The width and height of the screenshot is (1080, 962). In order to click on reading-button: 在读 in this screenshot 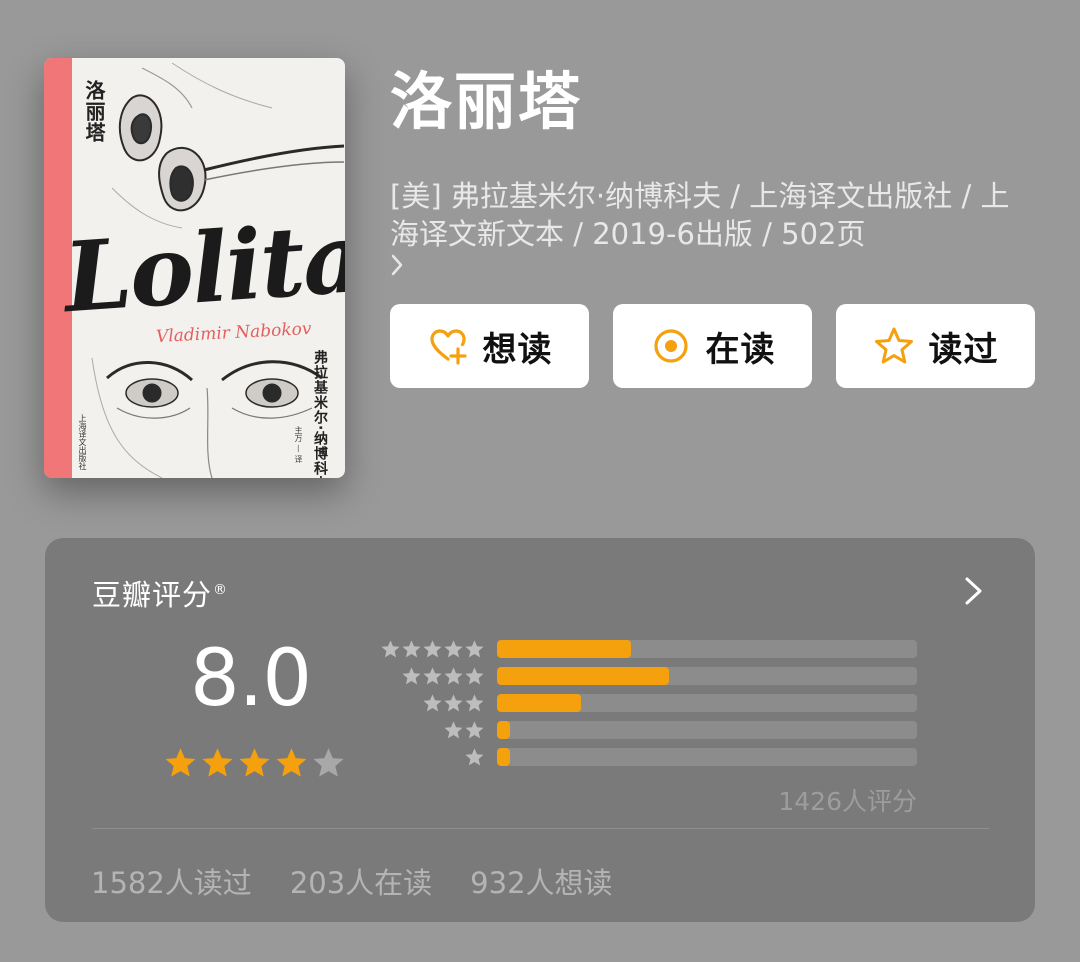, I will do `click(712, 346)`.